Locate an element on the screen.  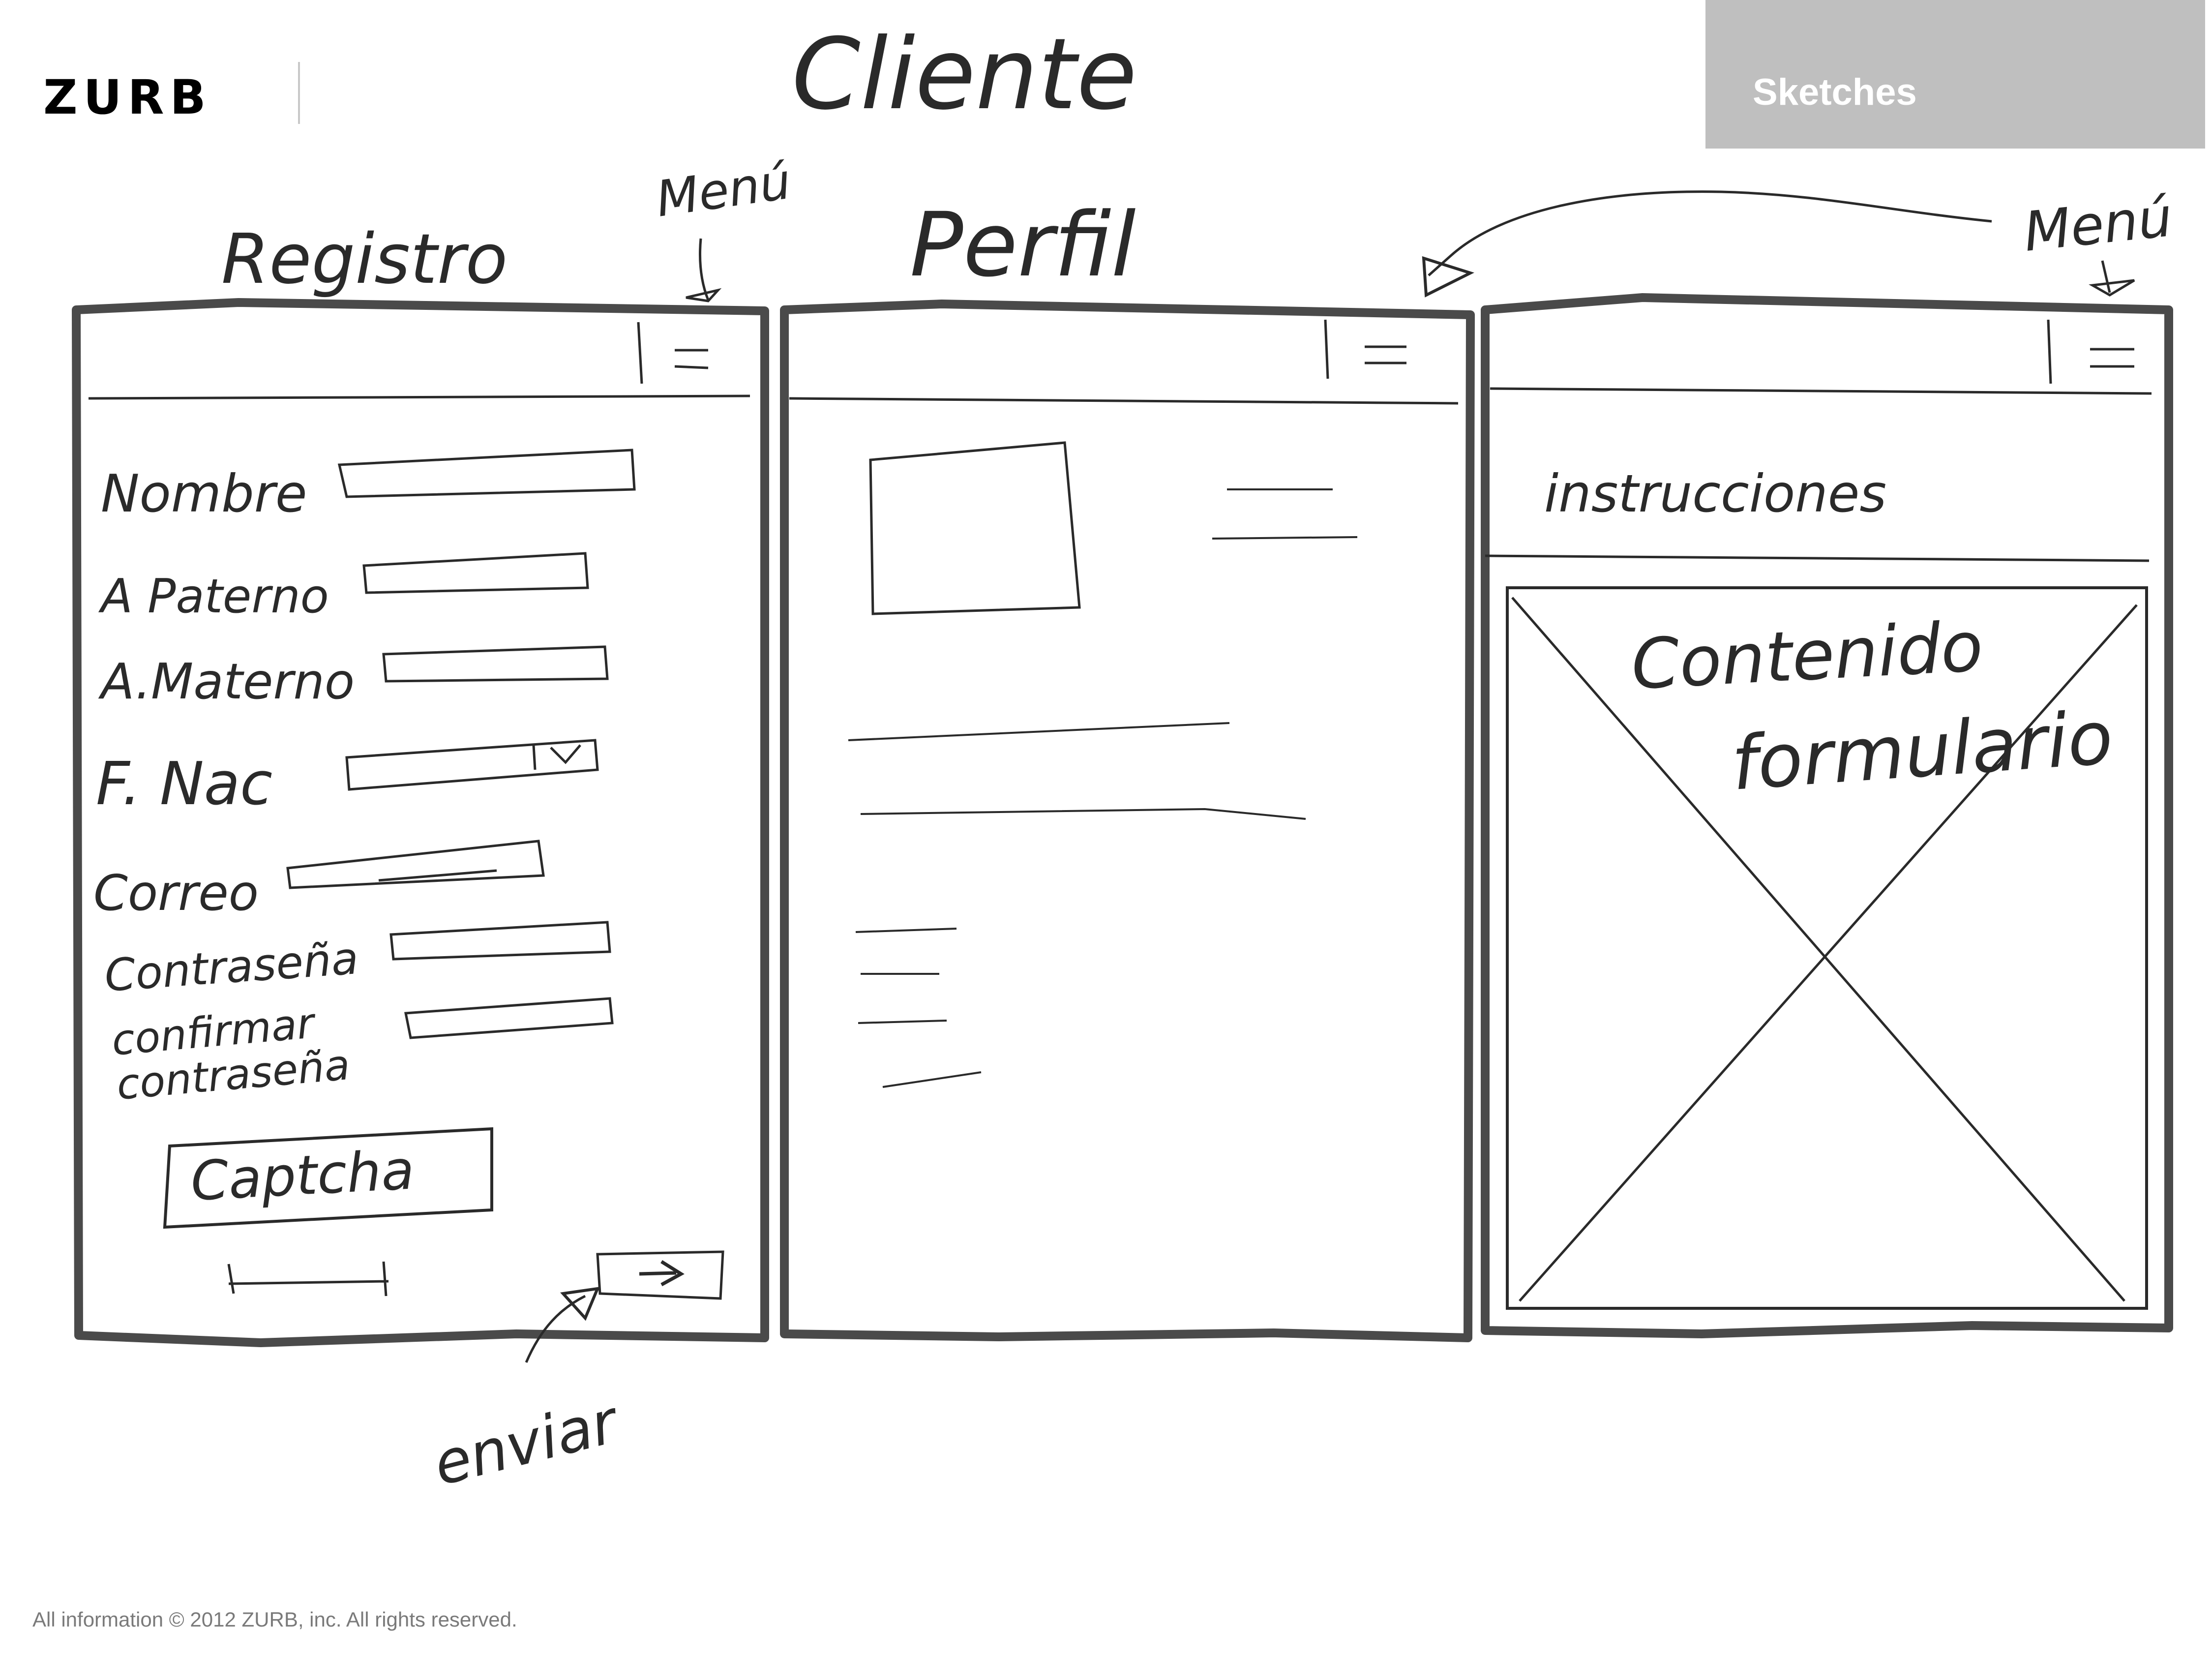
perfil-hamburger-icon is located at coordinates (1365, 349).